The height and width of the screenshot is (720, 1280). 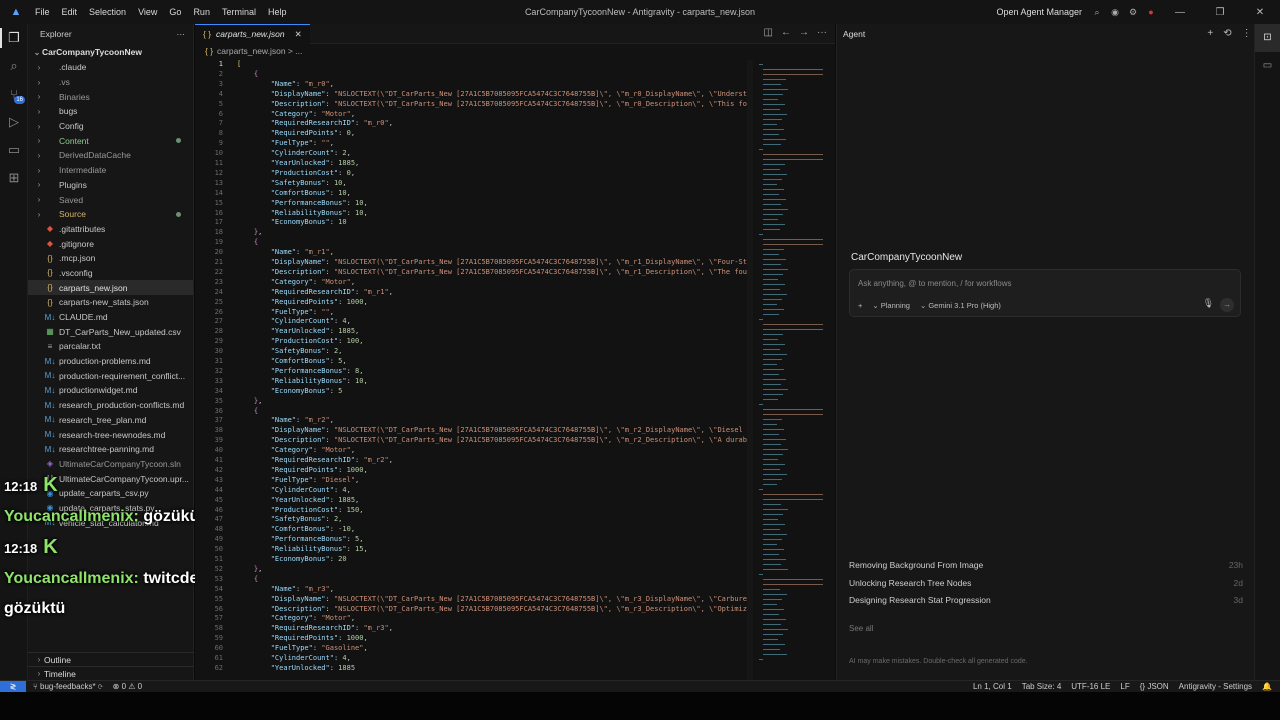 What do you see at coordinates (14, 94) in the screenshot?
I see `source-control-icon: ⑂ 16` at bounding box center [14, 94].